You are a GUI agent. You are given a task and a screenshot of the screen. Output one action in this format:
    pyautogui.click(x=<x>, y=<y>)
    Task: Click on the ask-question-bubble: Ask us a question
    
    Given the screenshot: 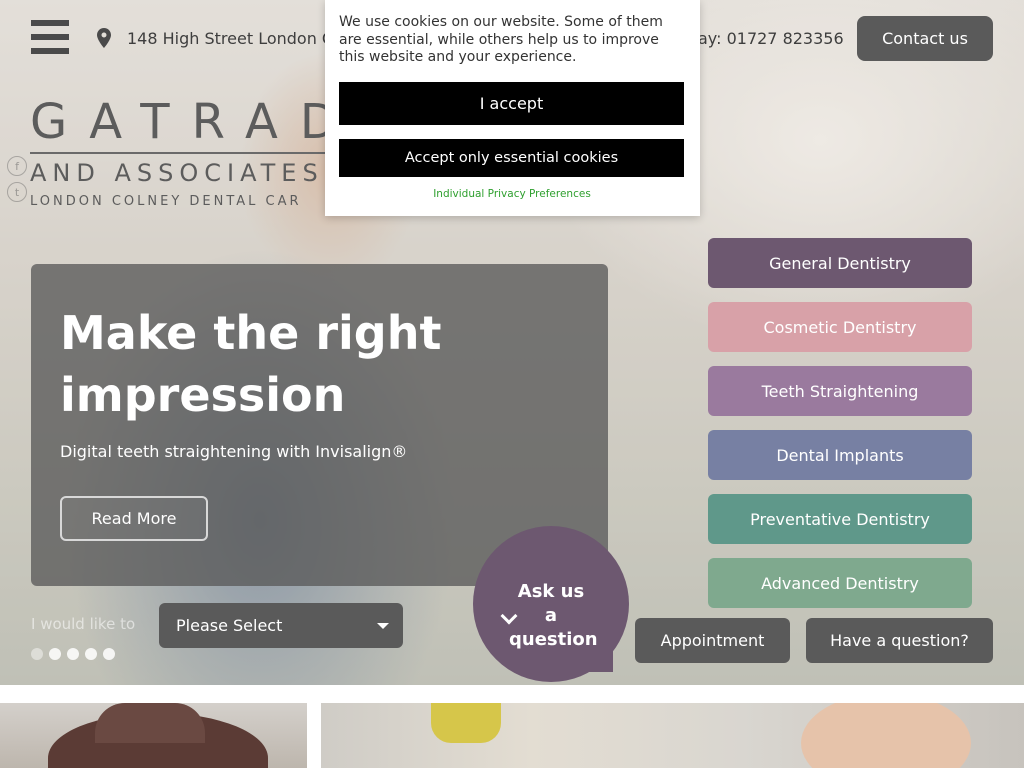 What is the action you would take?
    pyautogui.click(x=551, y=604)
    